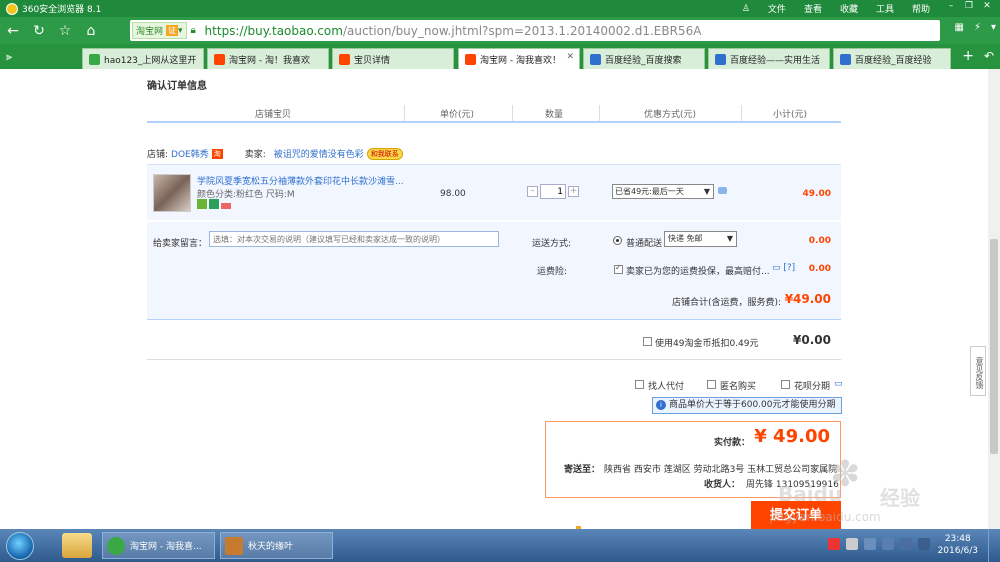 The width and height of the screenshot is (1000, 562). What do you see at coordinates (812, 385) in the screenshot?
I see `installment-label: 花呗分期` at bounding box center [812, 385].